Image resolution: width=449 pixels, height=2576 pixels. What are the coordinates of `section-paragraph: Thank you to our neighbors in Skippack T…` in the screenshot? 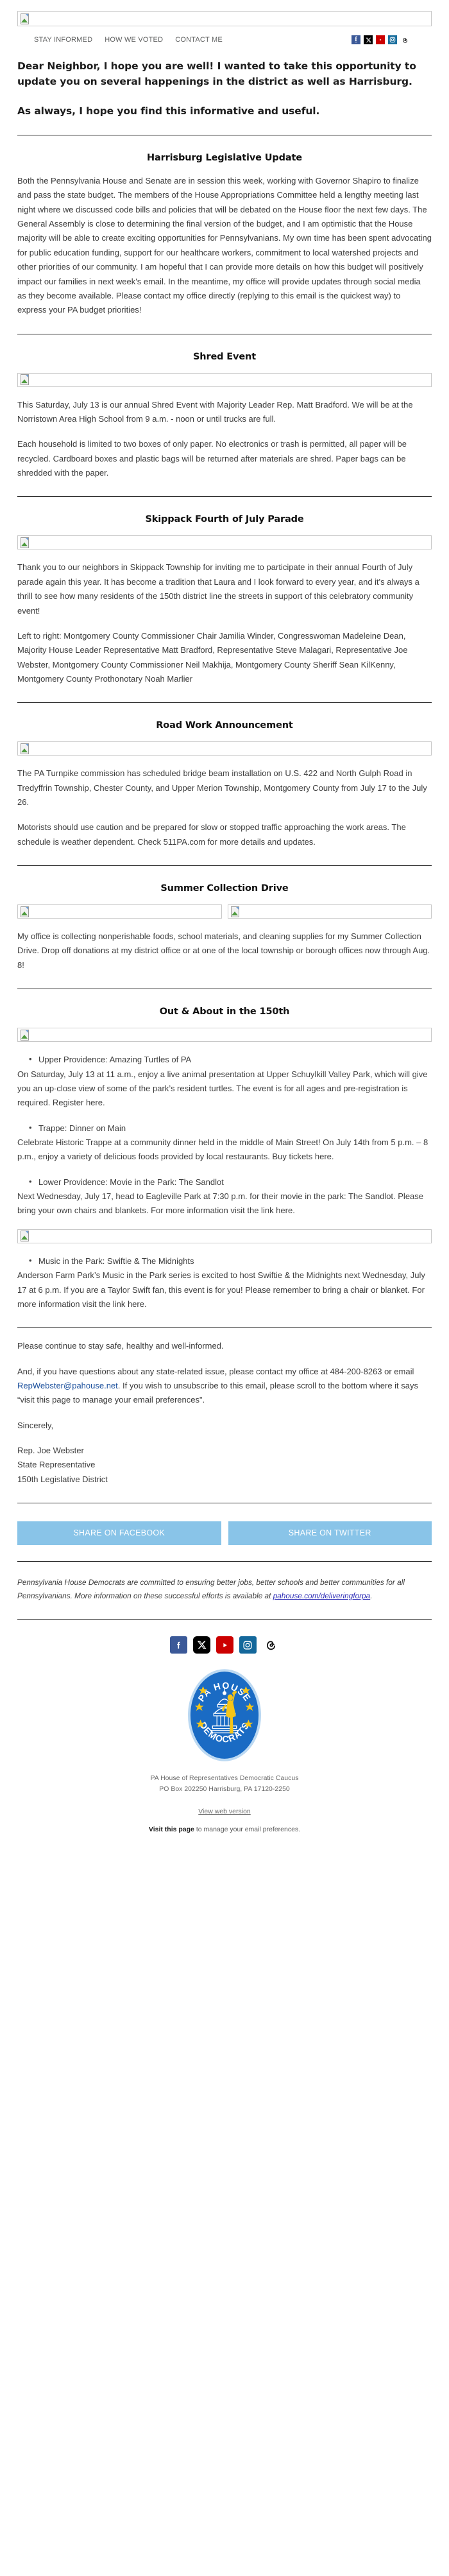 It's located at (218, 589).